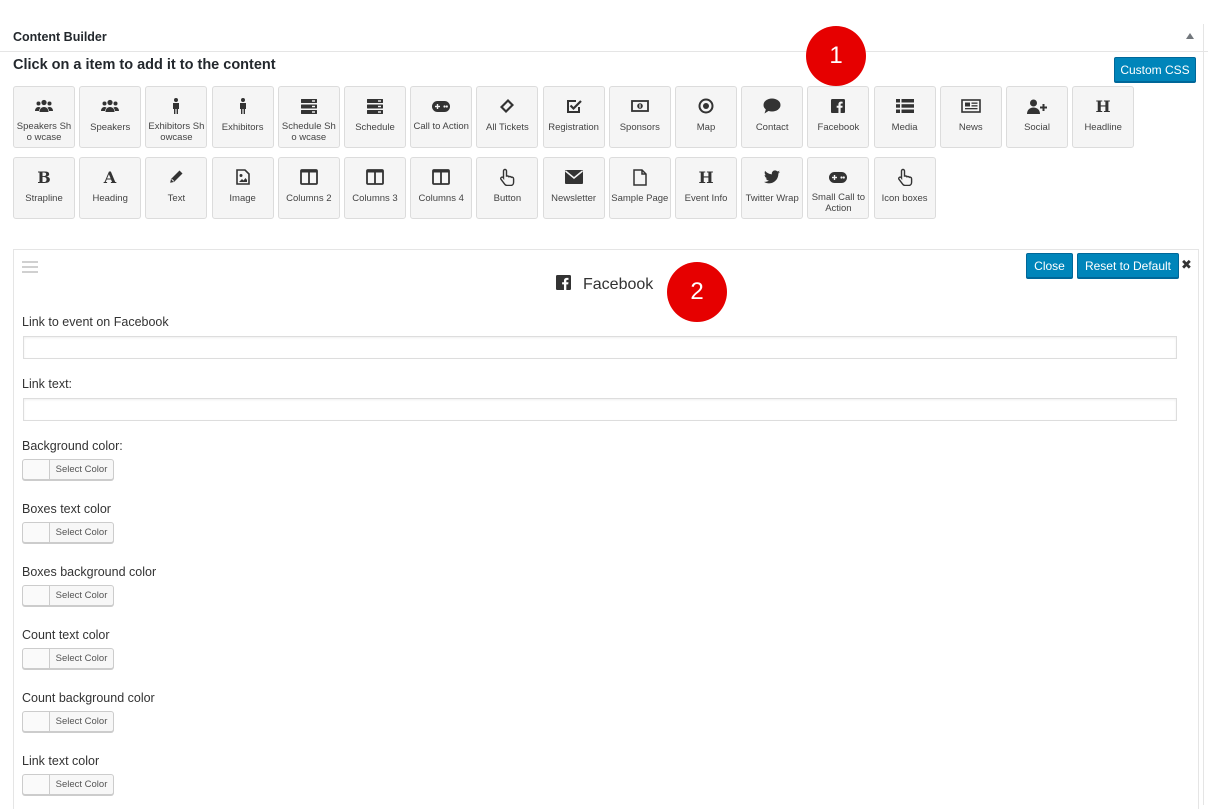 This screenshot has width=1208, height=809. Describe the element at coordinates (1049, 265) in the screenshot. I see `close-button: Close` at that location.